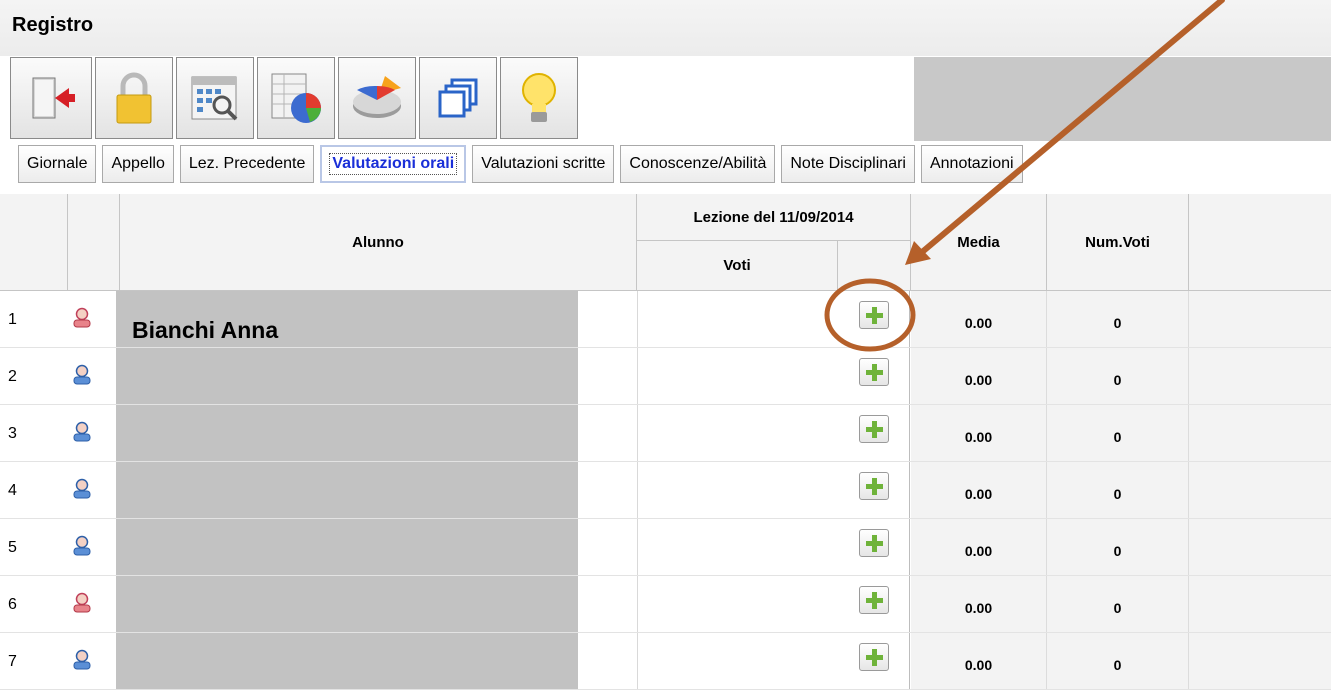 This screenshot has width=1331, height=690. Describe the element at coordinates (665, 28) in the screenshot. I see `title-bar: Registro` at that location.